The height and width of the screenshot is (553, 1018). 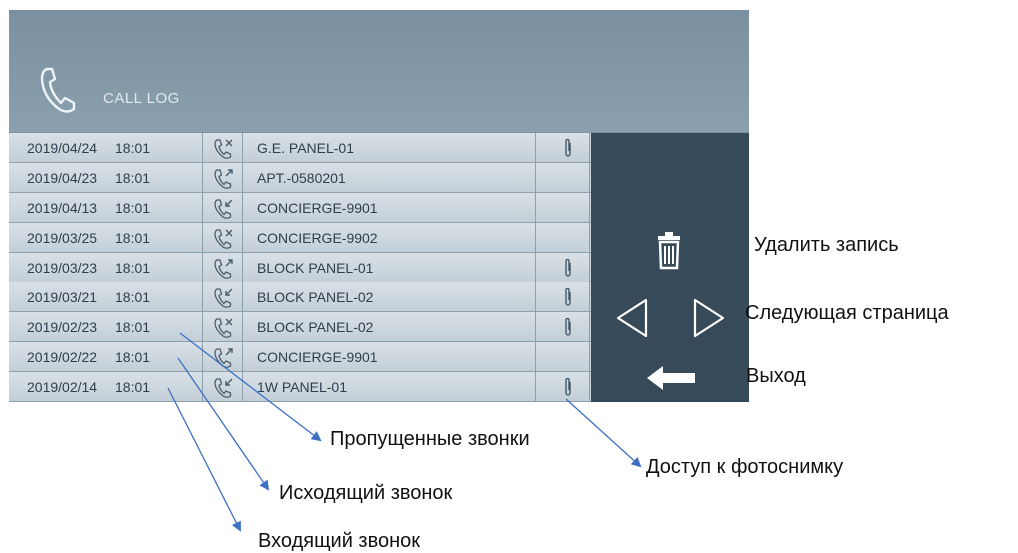 I want to click on caller-name: 1W PANEL-01, so click(x=302, y=387).